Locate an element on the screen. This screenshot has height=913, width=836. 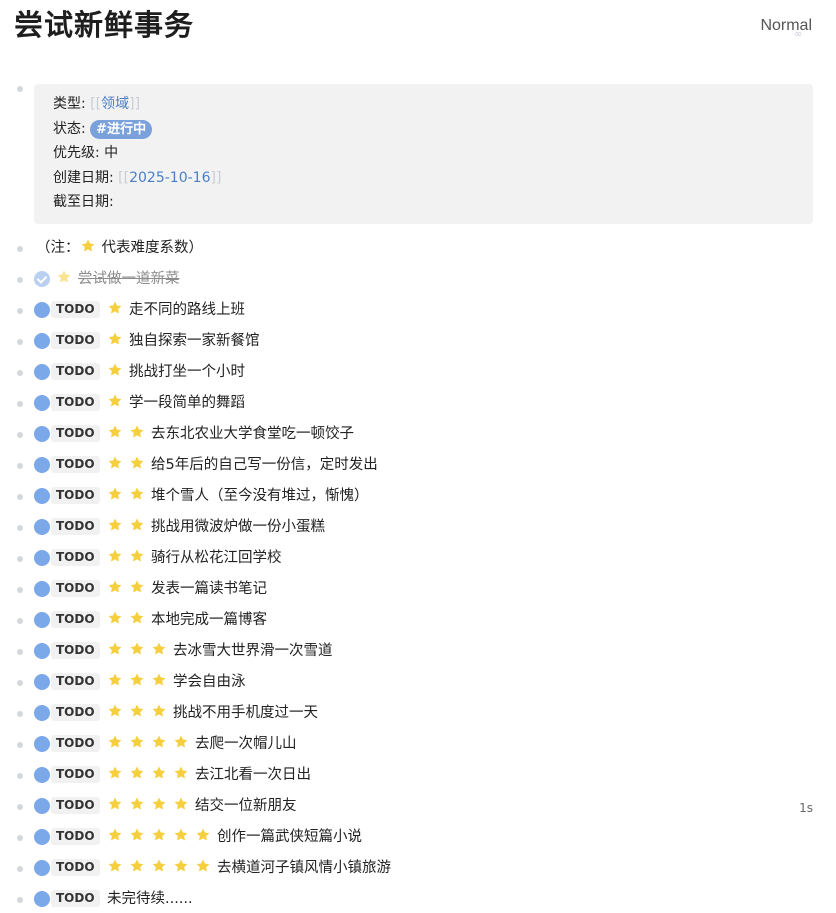
task-row: TODO 给5年后的自己写一份信，定时发出 is located at coordinates (418, 465).